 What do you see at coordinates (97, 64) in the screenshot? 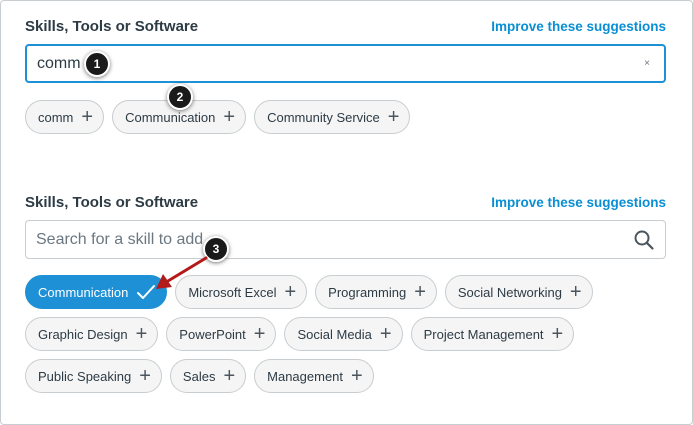
I see `callout-marker: 1` at bounding box center [97, 64].